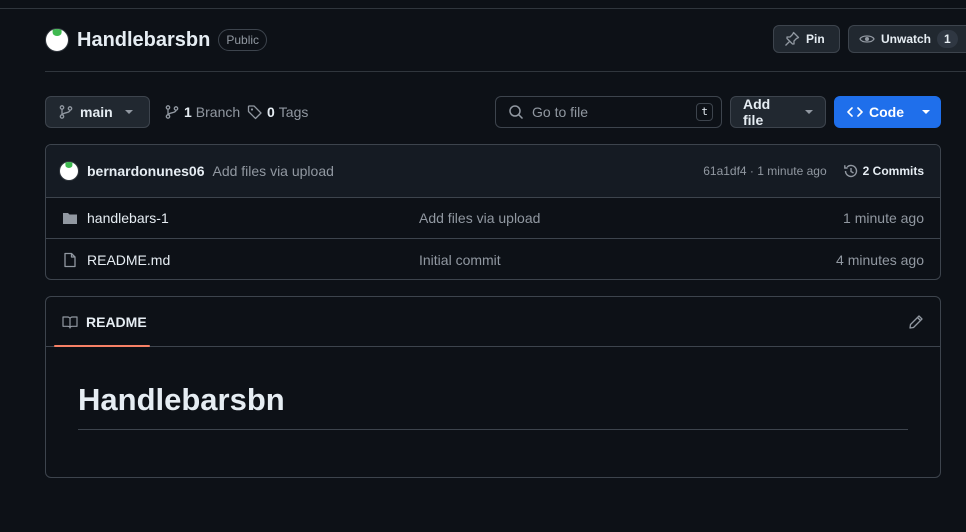 This screenshot has height=532, width=966. I want to click on branches-link: 1 Branch, so click(202, 112).